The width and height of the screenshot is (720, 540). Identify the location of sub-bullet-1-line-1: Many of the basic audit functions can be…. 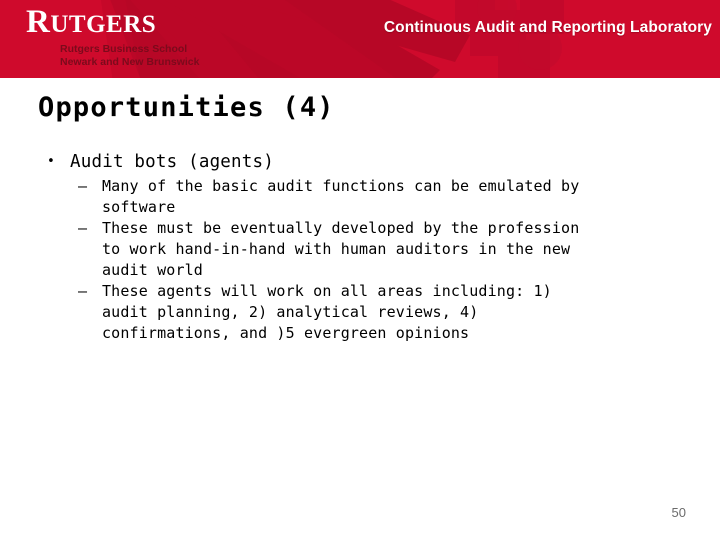
(341, 186).